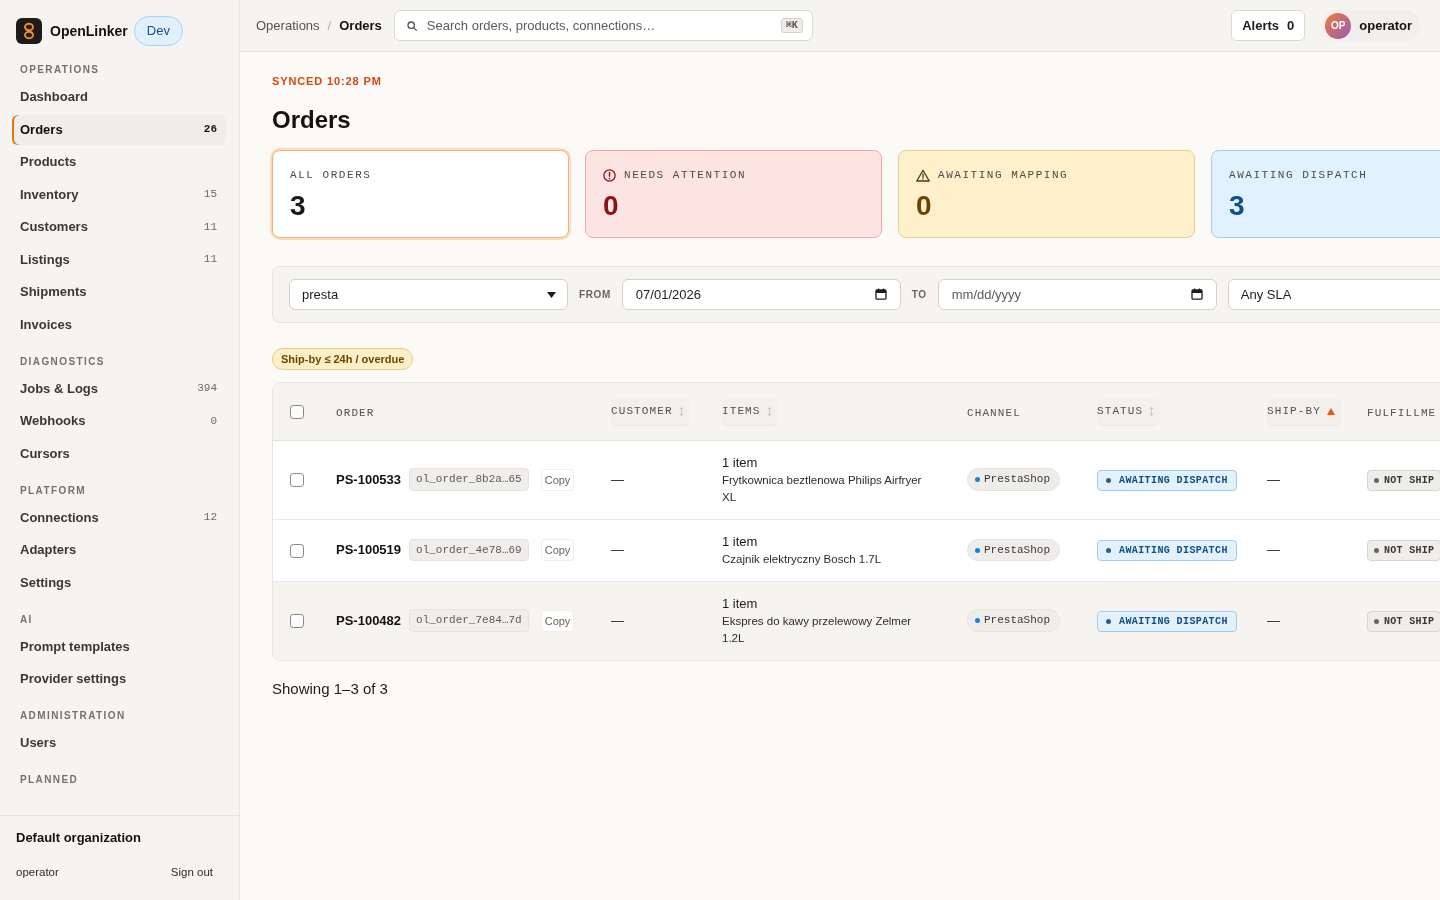 This screenshot has width=1440, height=900. I want to click on pagination-summary: Showing 1–3 of 3, so click(330, 688).